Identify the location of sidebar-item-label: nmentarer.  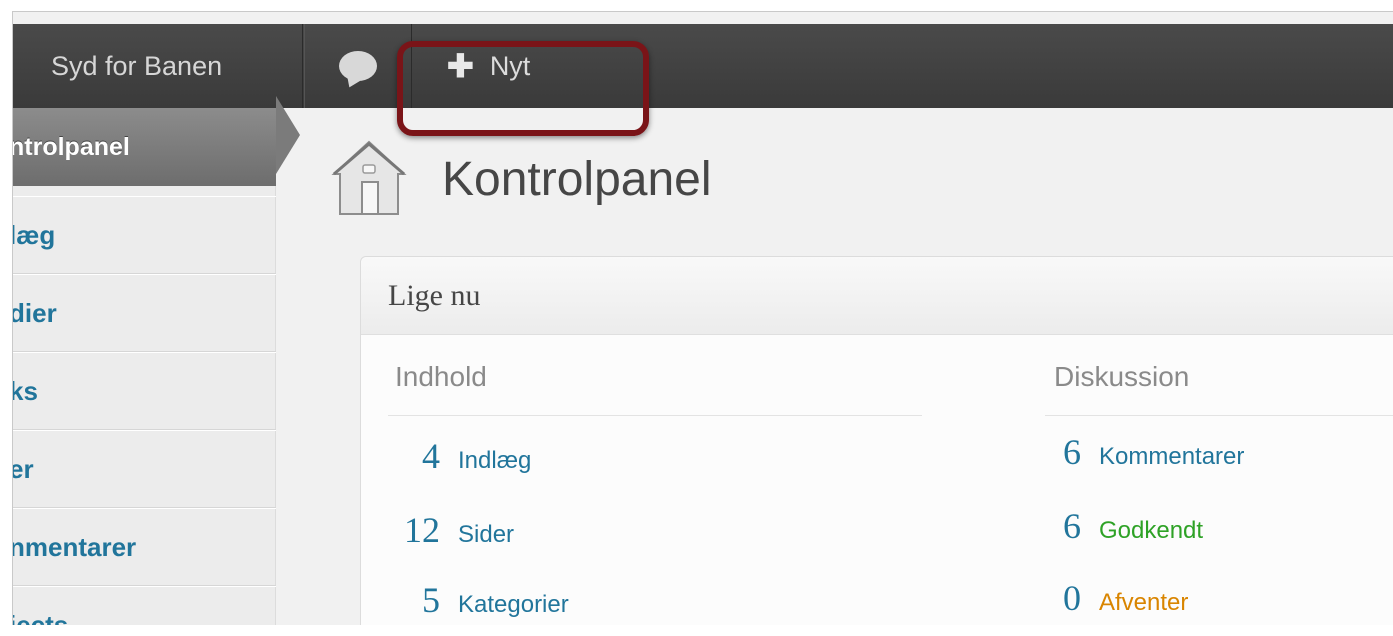
(74, 546).